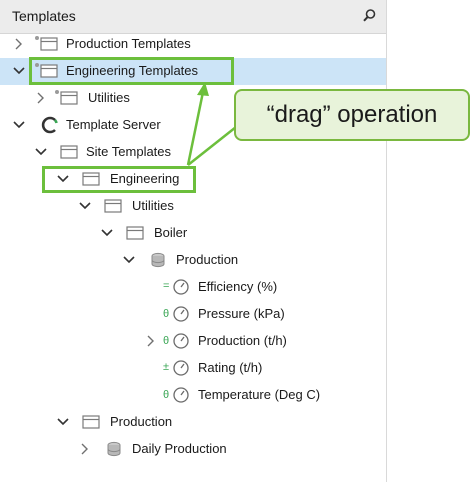 This screenshot has height=482, width=474. What do you see at coordinates (193, 422) in the screenshot?
I see `tree-item-production-folder: Production` at bounding box center [193, 422].